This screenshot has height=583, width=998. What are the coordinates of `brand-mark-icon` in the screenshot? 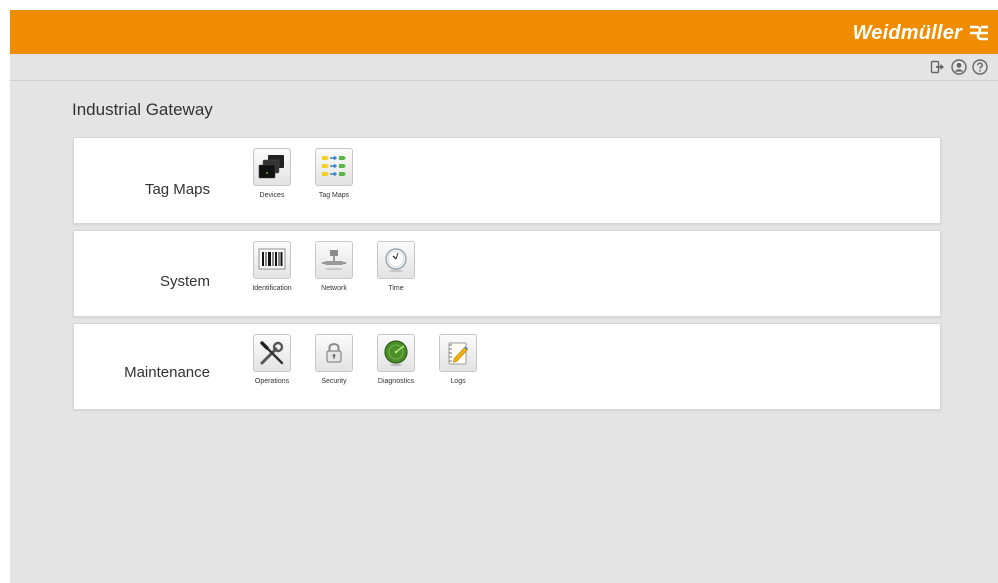 It's located at (979, 33).